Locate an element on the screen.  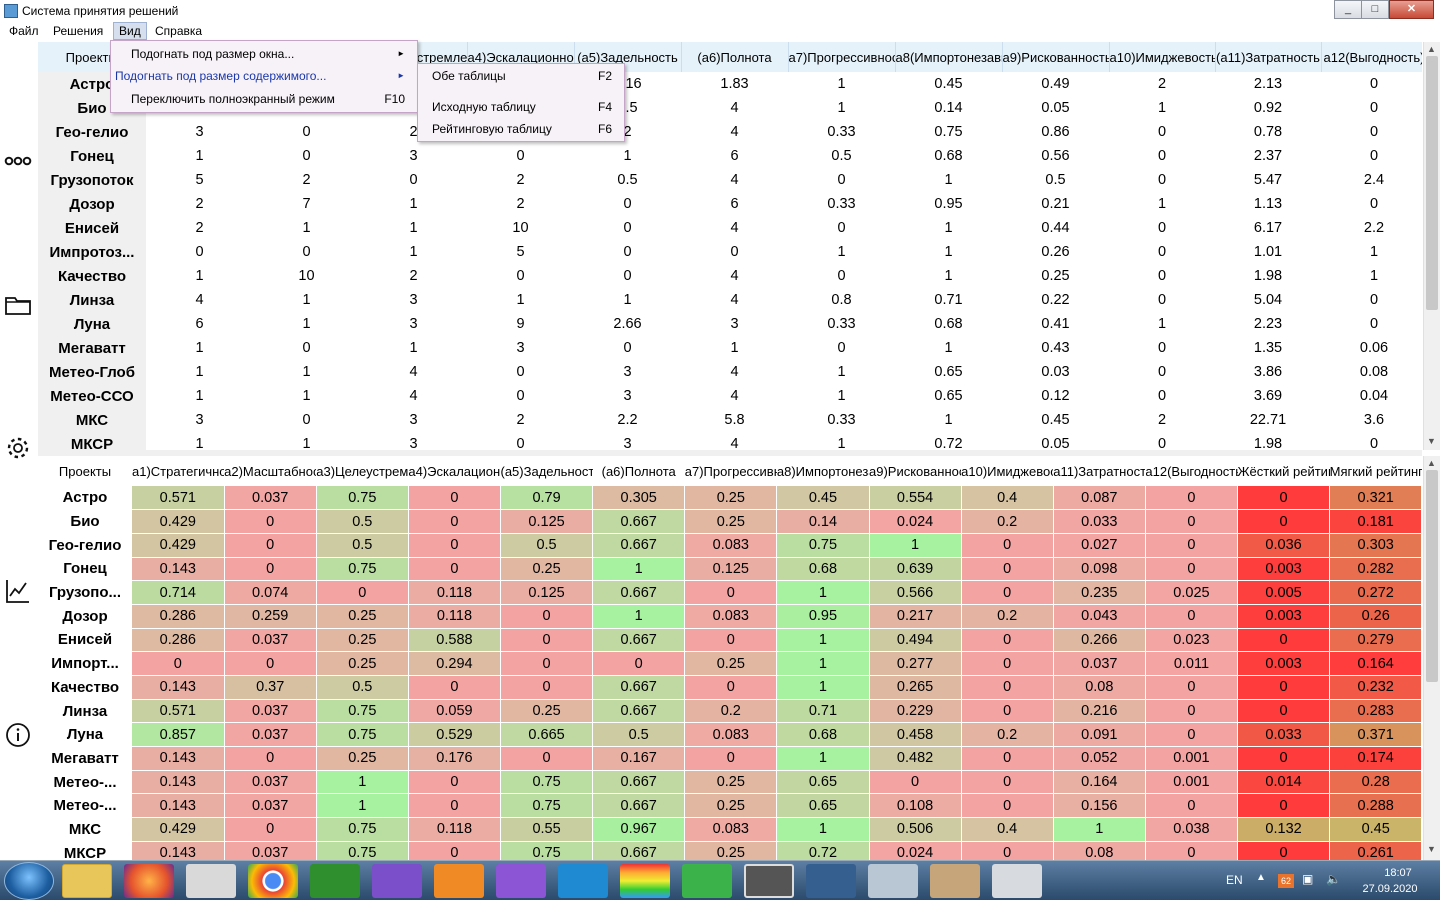
menu-item-fit-window: Подогнать под размер окна... ► is located at coordinates (264, 54).